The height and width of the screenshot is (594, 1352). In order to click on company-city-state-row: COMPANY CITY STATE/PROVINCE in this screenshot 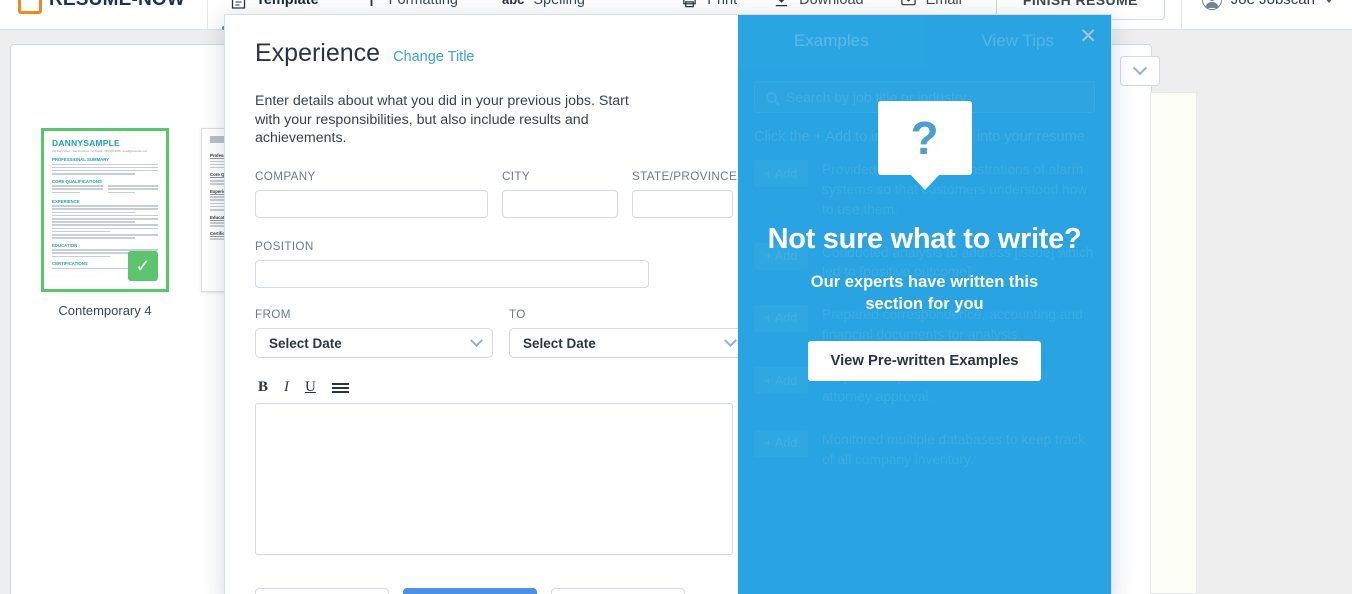, I will do `click(488, 194)`.